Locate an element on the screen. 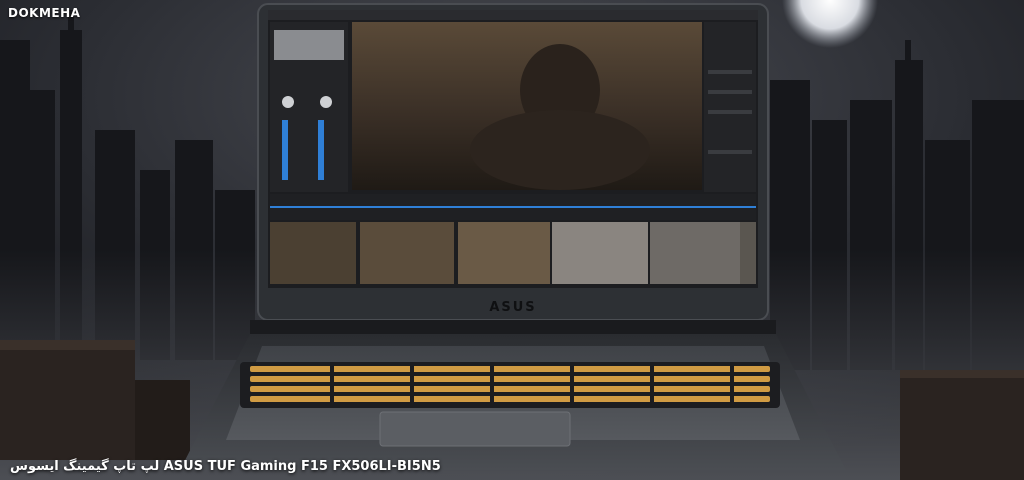  right-crates is located at coordinates (962, 425).